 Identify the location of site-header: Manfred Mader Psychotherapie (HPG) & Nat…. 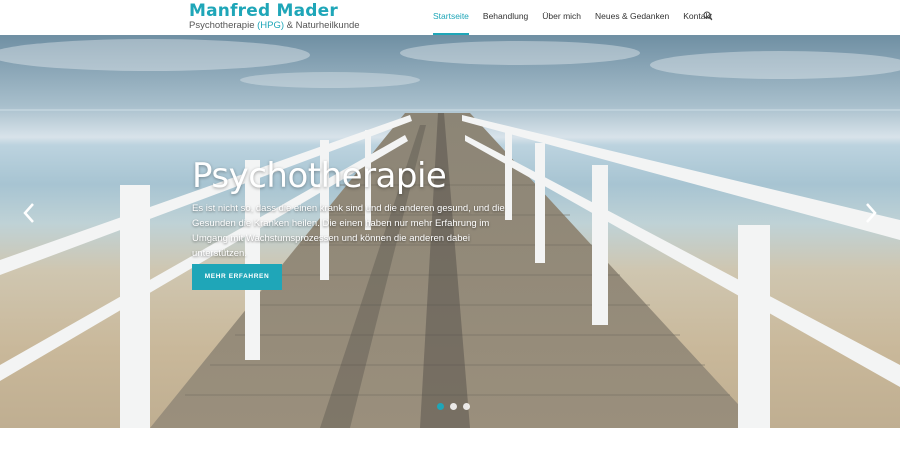
(450, 17).